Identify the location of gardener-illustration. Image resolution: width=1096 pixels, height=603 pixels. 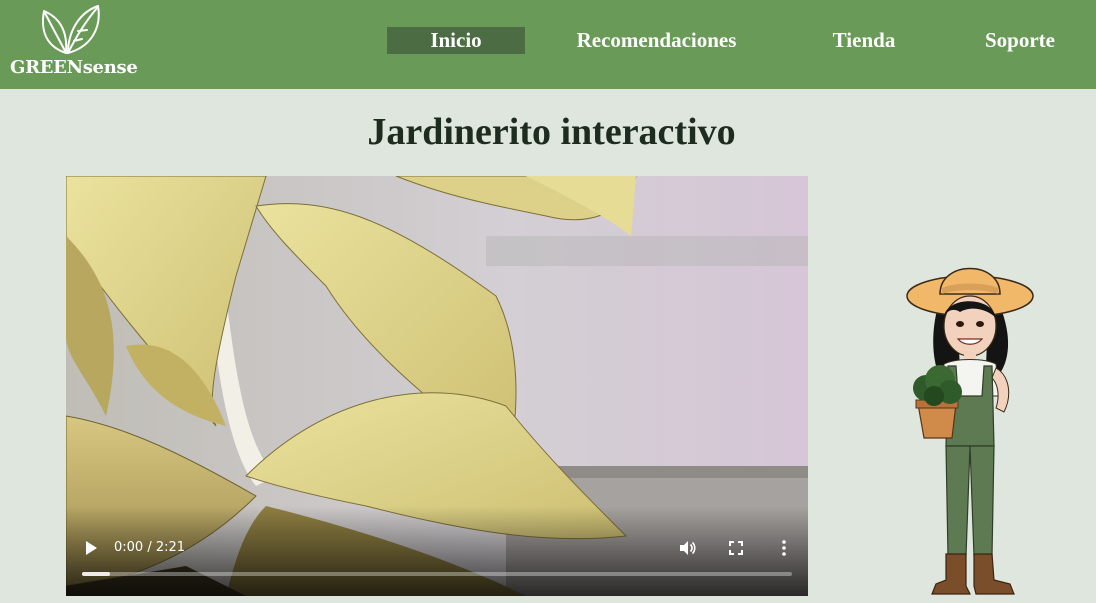
(970, 422).